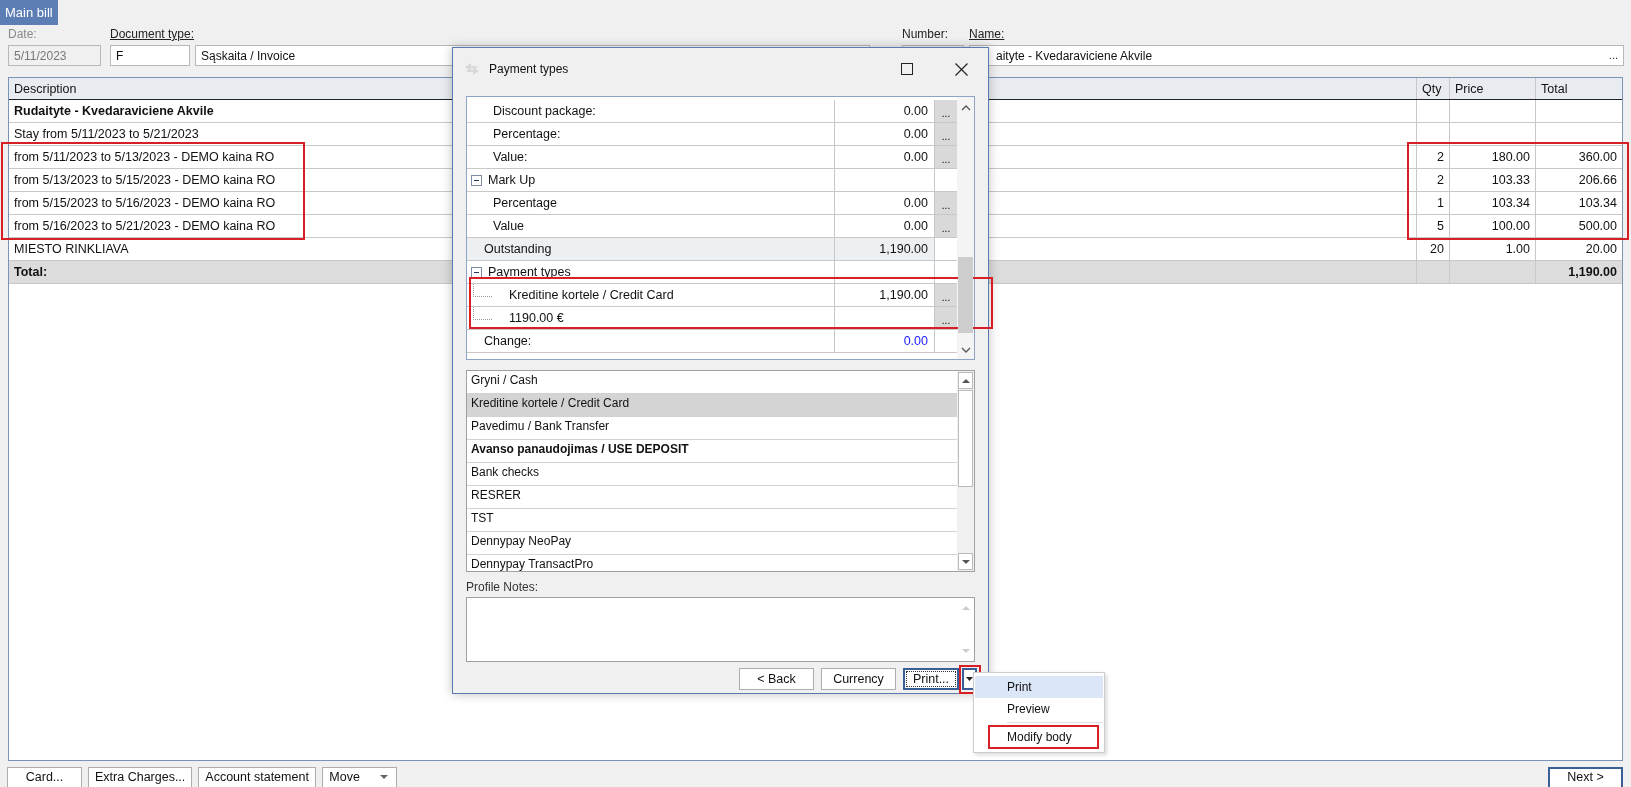  I want to click on table-cell: 103.34, so click(1493, 203).